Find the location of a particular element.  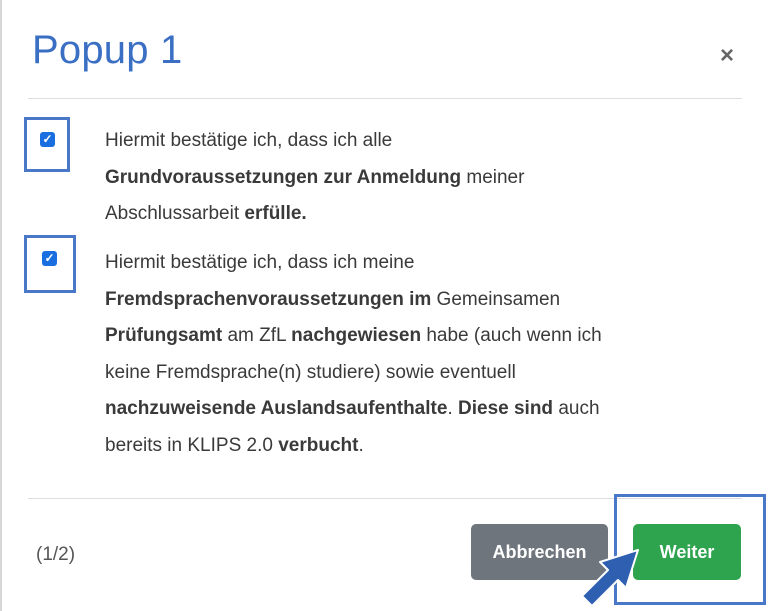

item-2-bold-3: nachgewiesen is located at coordinates (356, 335).